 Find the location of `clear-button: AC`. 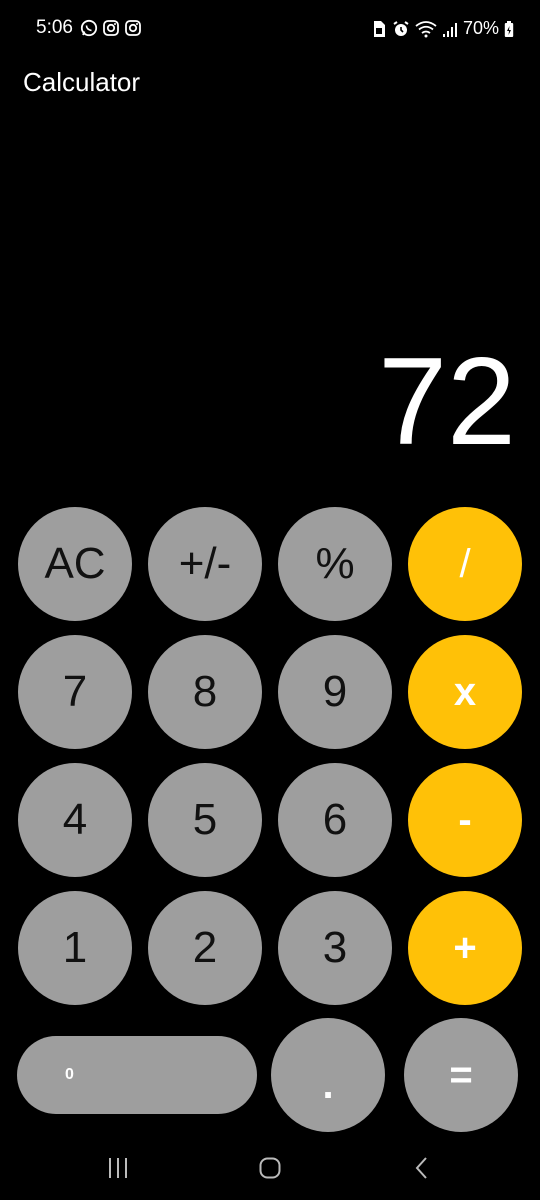

clear-button: AC is located at coordinates (75, 564).